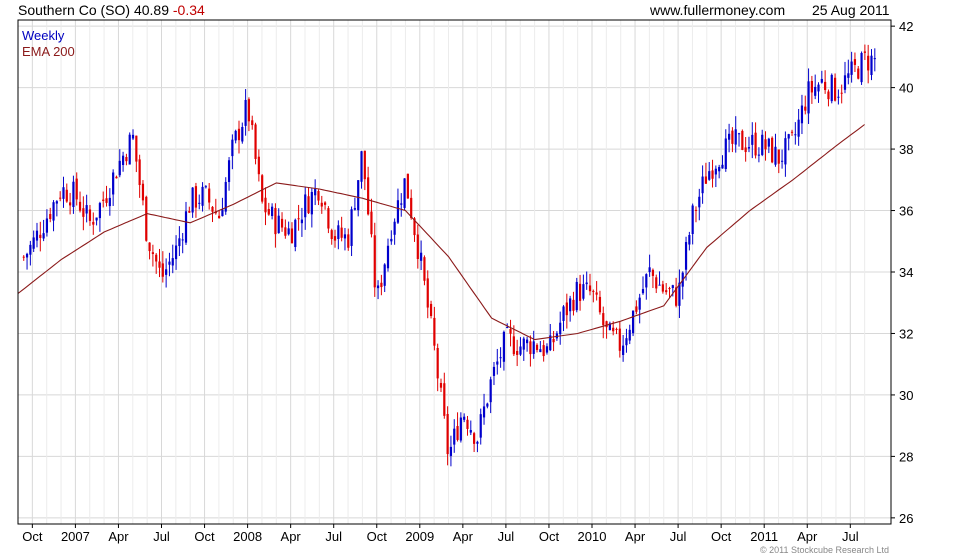  I want to click on ticker-title: Southern Co (SO), so click(74, 10).